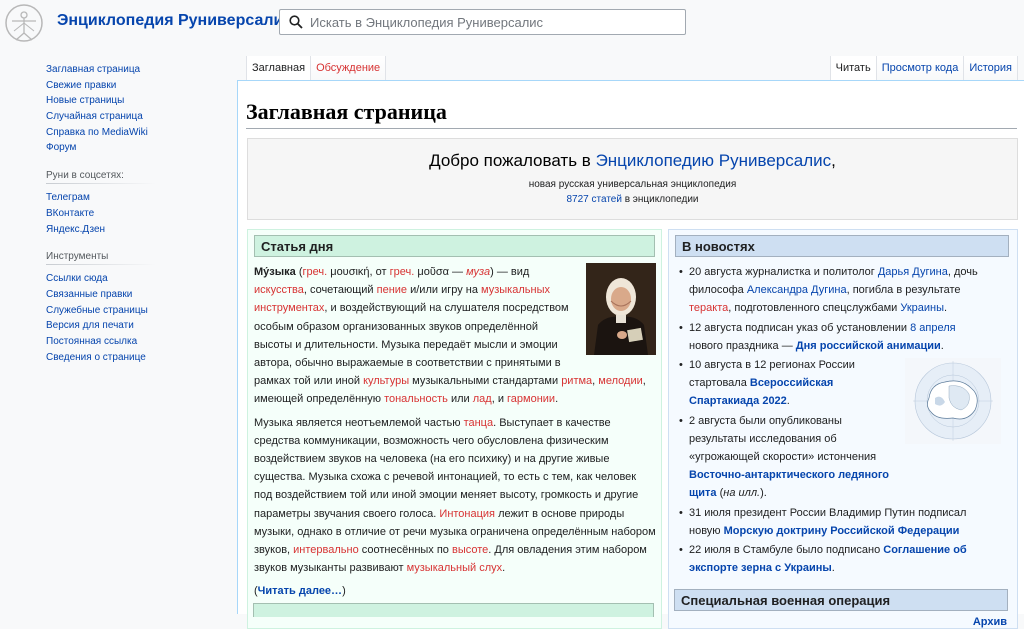 Image resolution: width=1024 pixels, height=629 pixels. I want to click on search-box, so click(482, 22).